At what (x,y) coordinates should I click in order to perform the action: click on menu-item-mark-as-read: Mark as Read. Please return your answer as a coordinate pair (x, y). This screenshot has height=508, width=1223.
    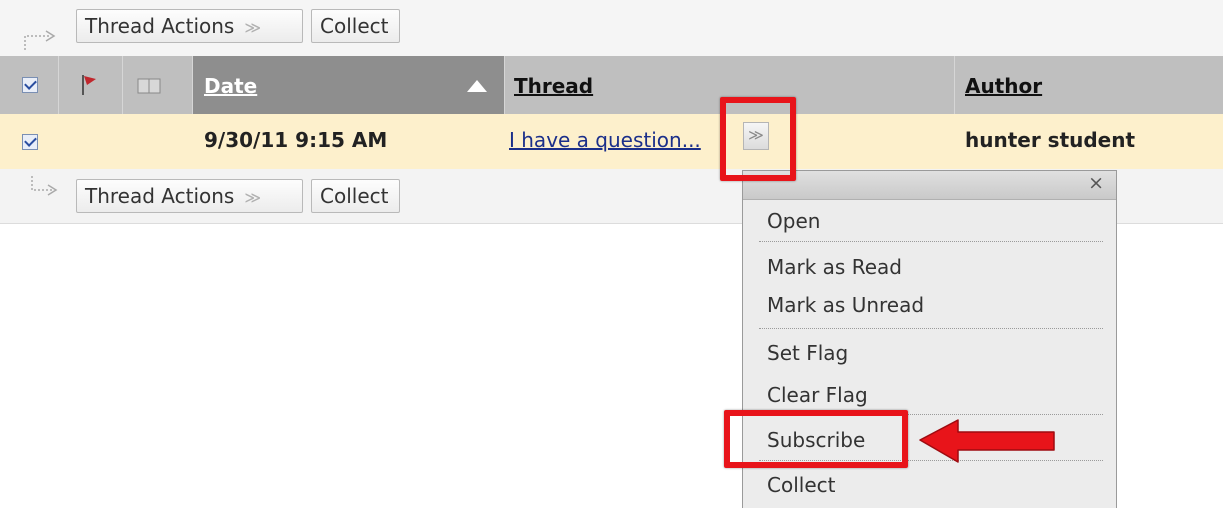
    Looking at the image, I should click on (834, 267).